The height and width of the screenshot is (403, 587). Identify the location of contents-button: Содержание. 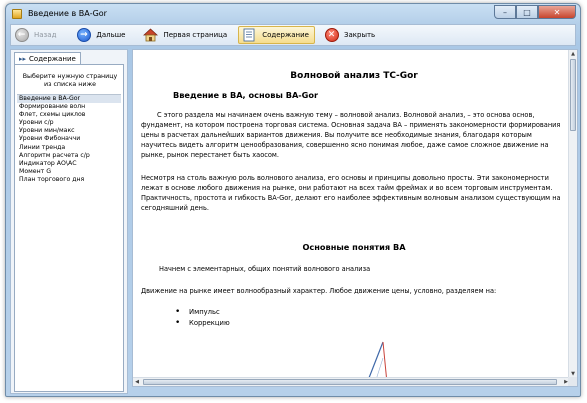
(276, 35).